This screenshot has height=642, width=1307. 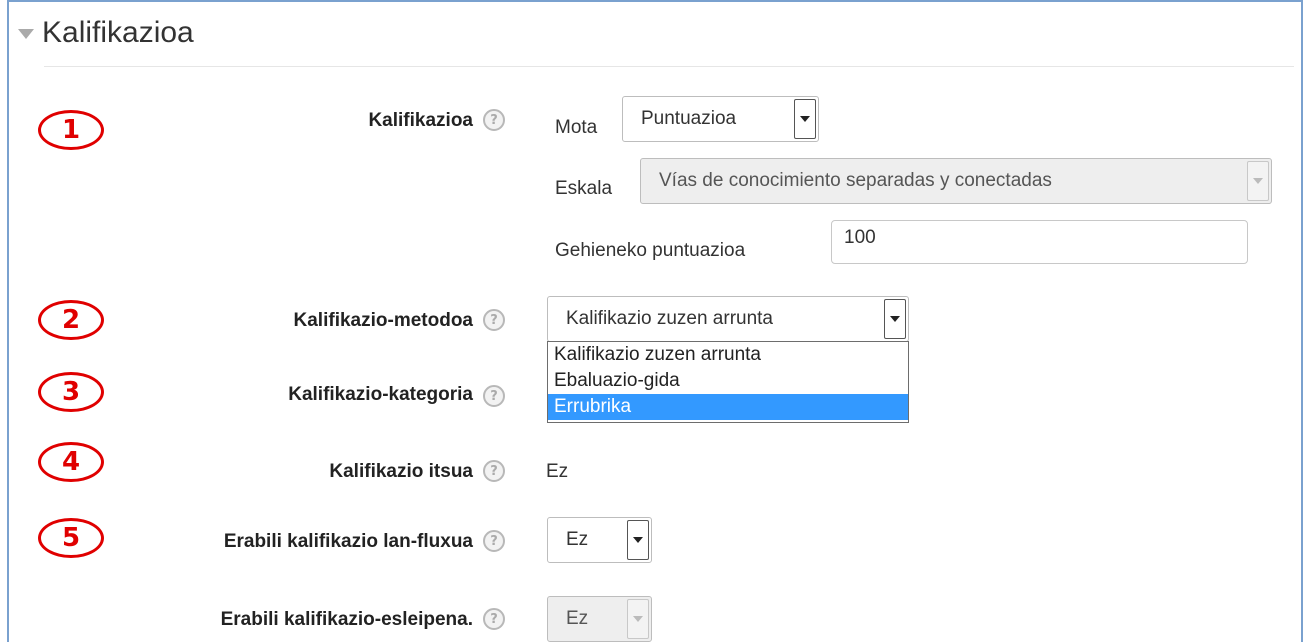 I want to click on grade-scale-label: Eskala, so click(x=584, y=188).